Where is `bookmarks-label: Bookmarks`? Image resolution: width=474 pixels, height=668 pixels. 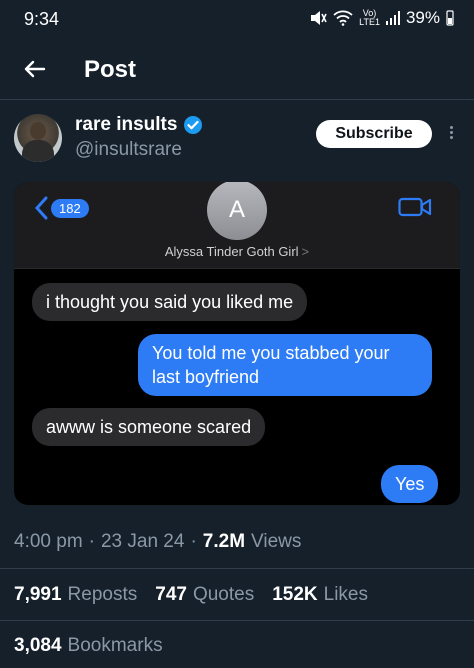
bookmarks-label: Bookmarks is located at coordinates (115, 645).